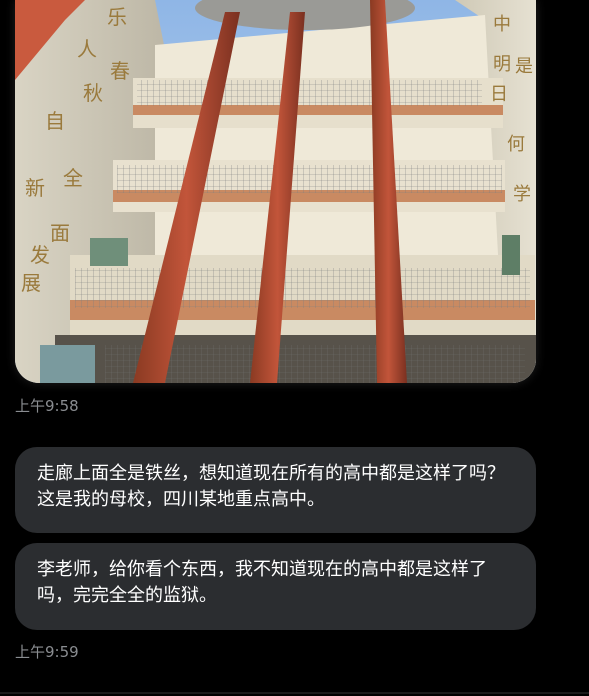  What do you see at coordinates (60, 233) in the screenshot?
I see `svg-text: 面` at bounding box center [60, 233].